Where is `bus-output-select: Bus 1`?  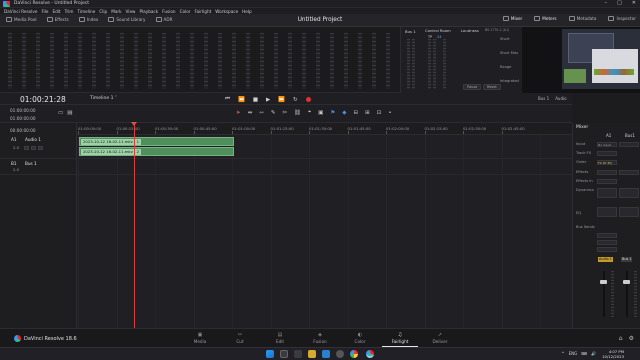
bus-output-select: Bus 1 is located at coordinates (543, 98).